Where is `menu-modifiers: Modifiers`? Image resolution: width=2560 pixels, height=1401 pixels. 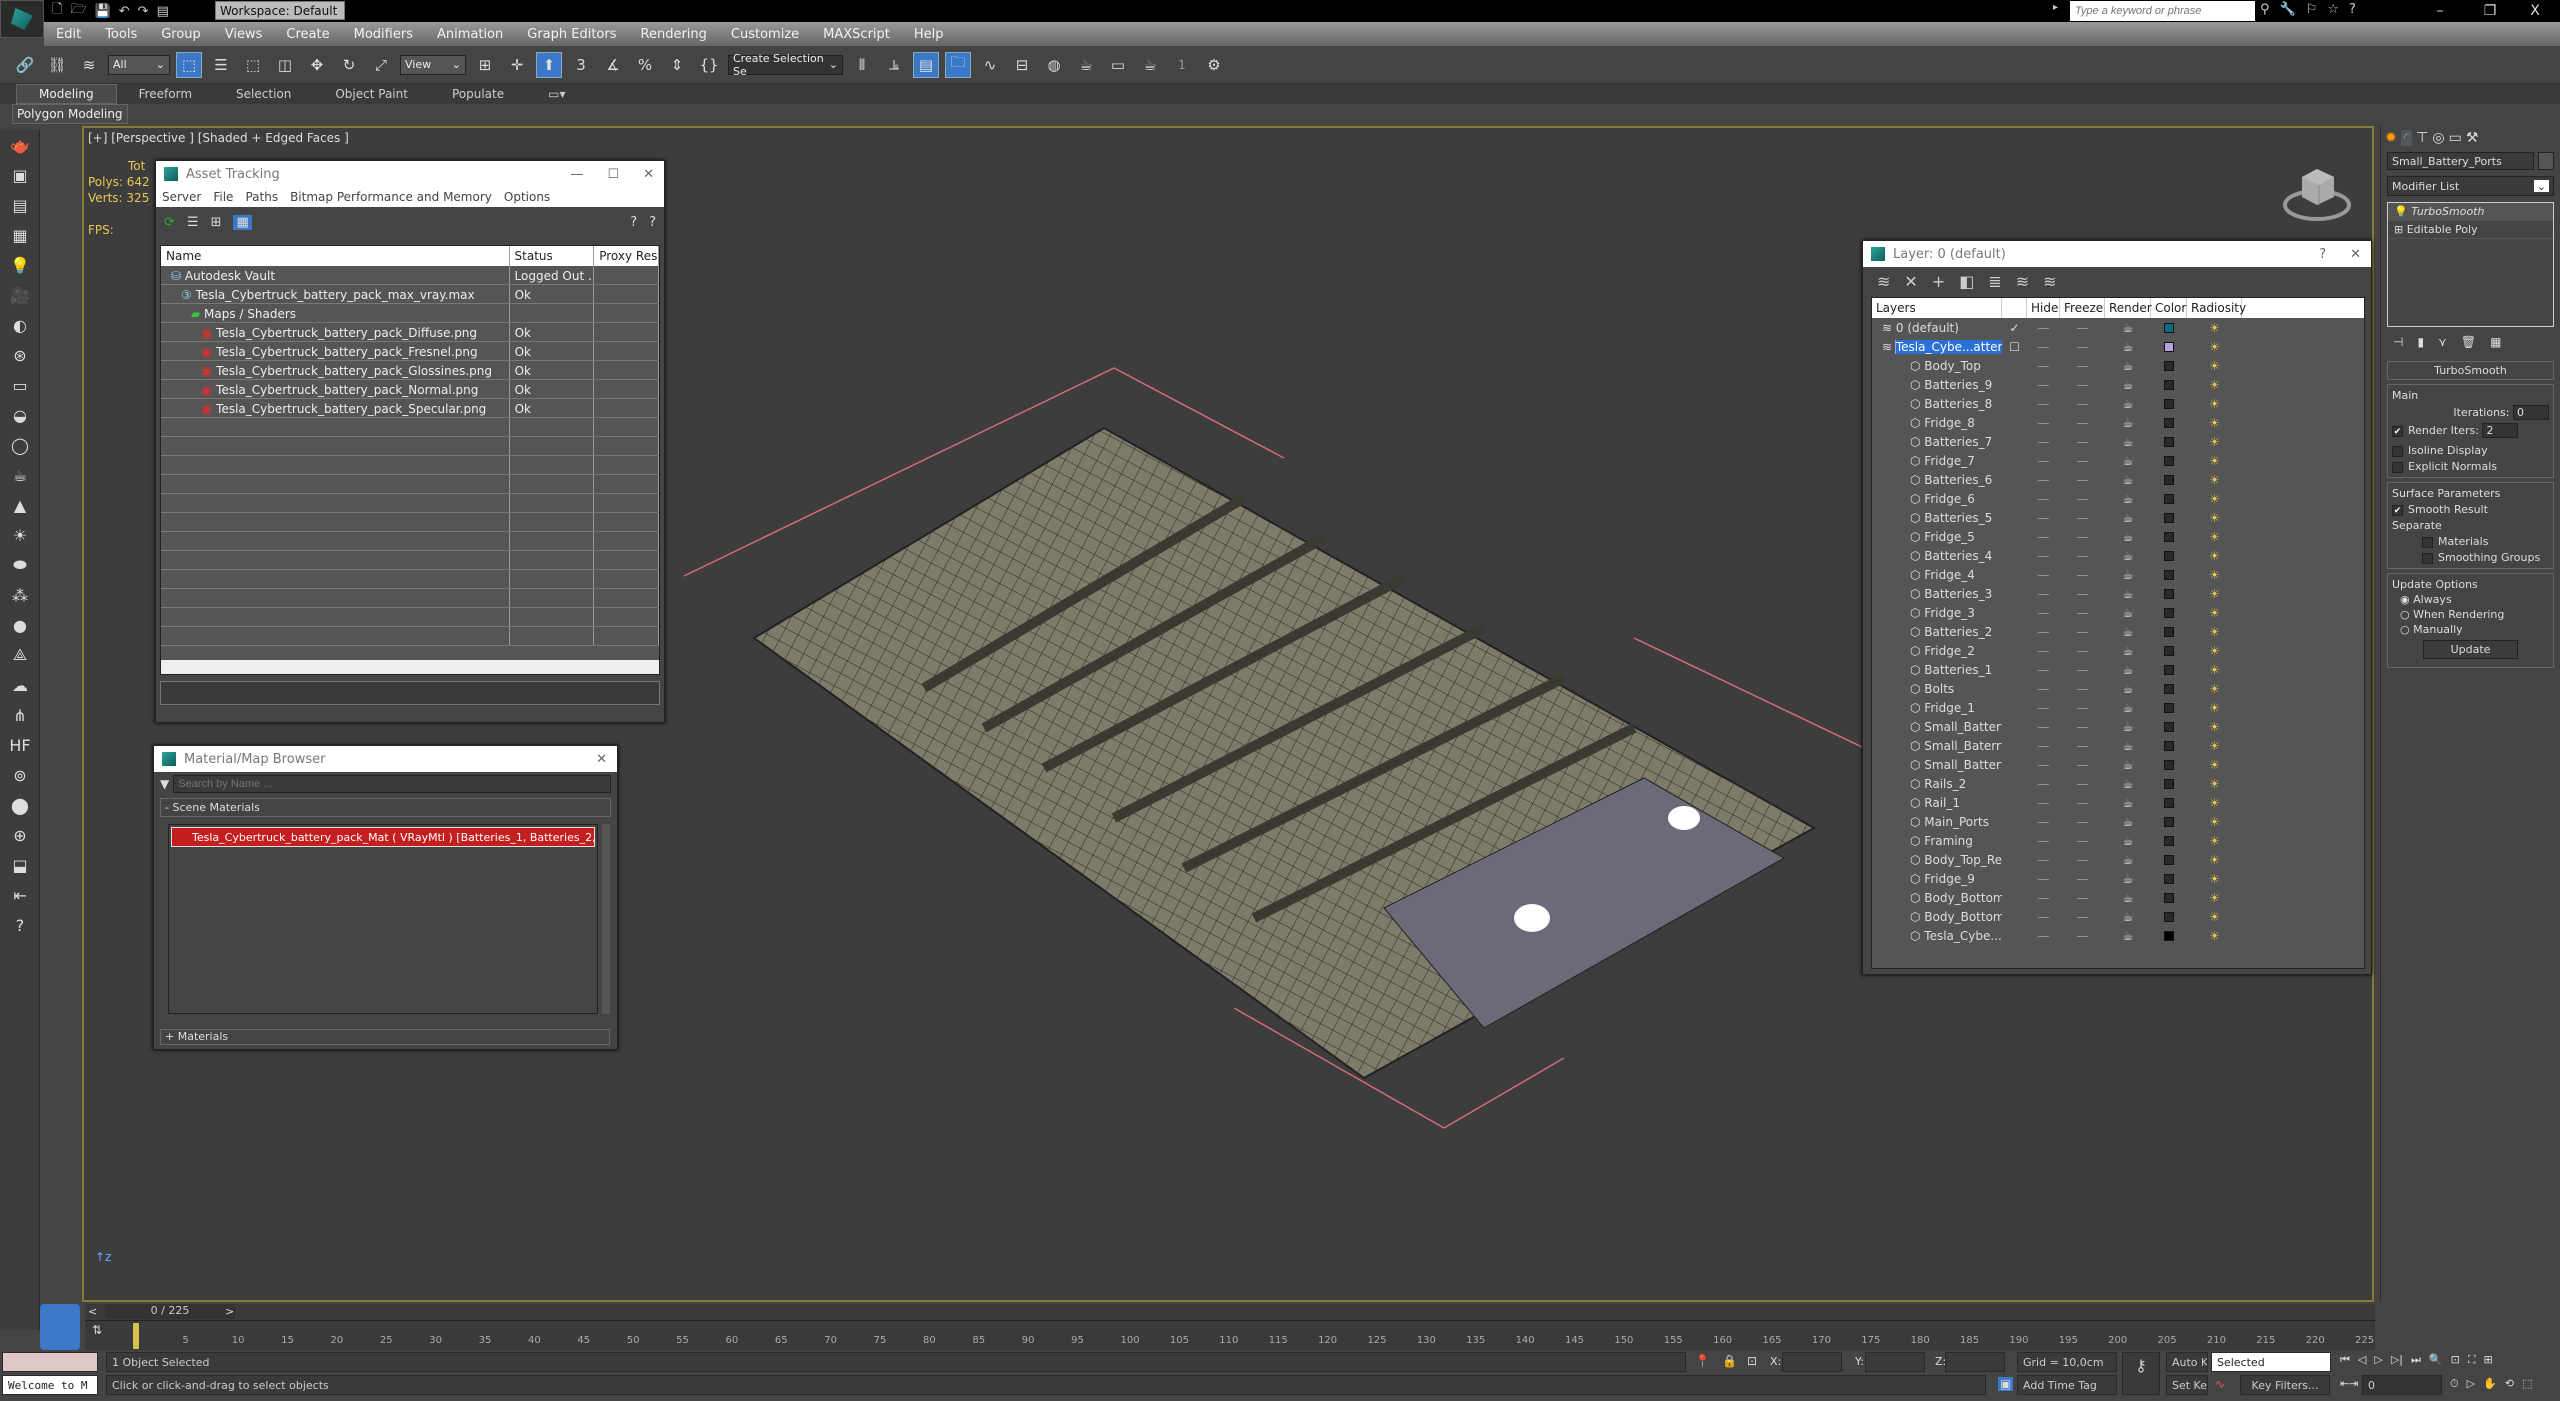 menu-modifiers: Modifiers is located at coordinates (383, 34).